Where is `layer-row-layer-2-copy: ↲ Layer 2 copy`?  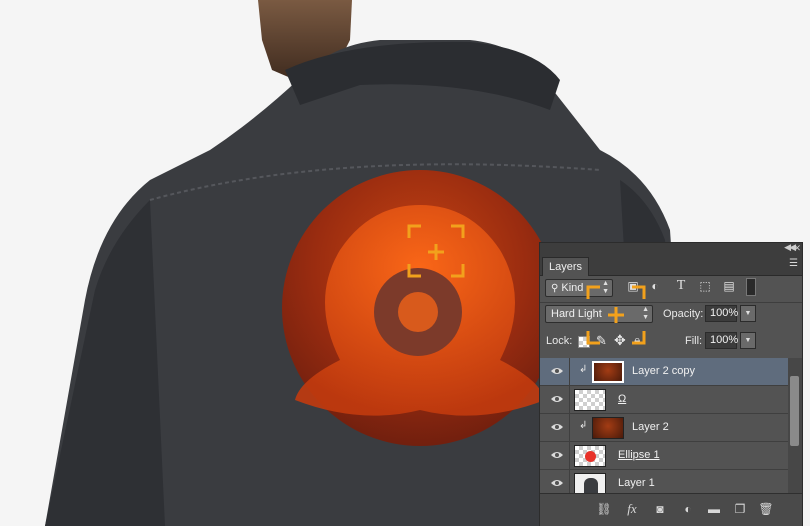
layer-row-layer-2-copy: ↲ Layer 2 copy is located at coordinates (664, 372).